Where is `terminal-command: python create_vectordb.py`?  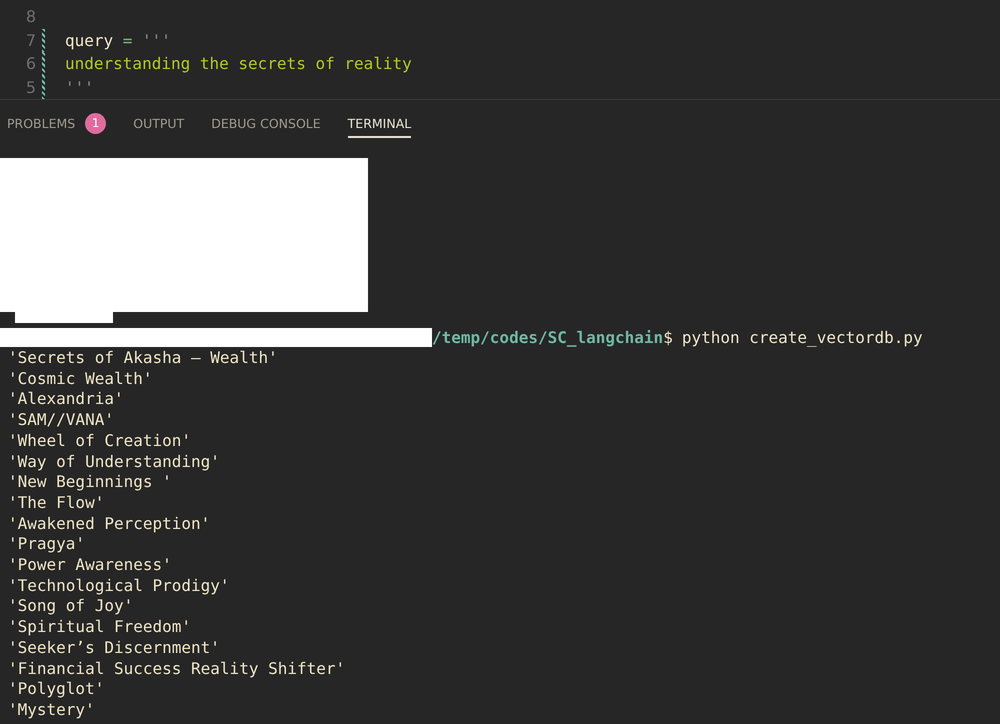
terminal-command: python create_vectordb.py is located at coordinates (801, 337).